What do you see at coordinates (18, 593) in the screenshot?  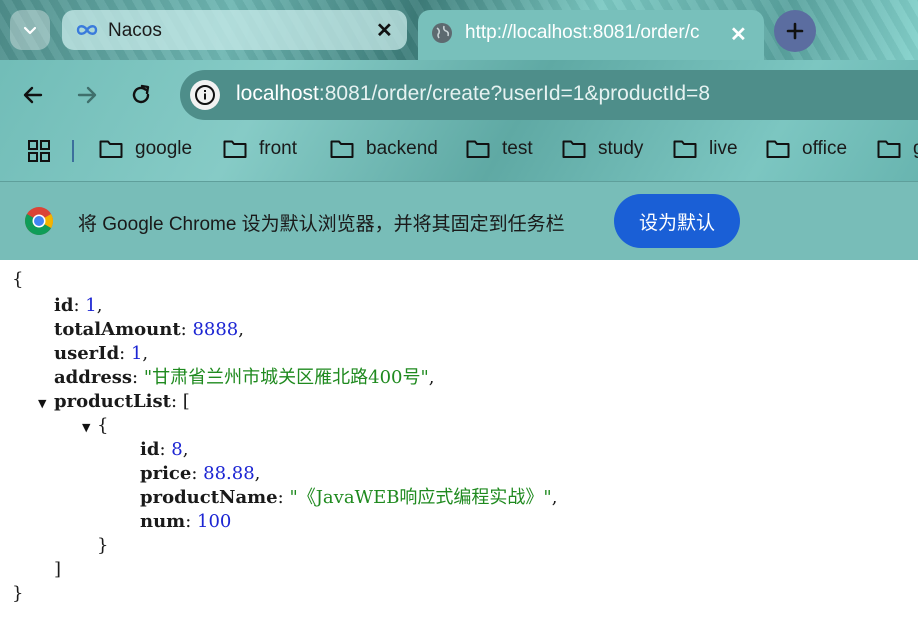 I see `json-close-brace: }` at bounding box center [18, 593].